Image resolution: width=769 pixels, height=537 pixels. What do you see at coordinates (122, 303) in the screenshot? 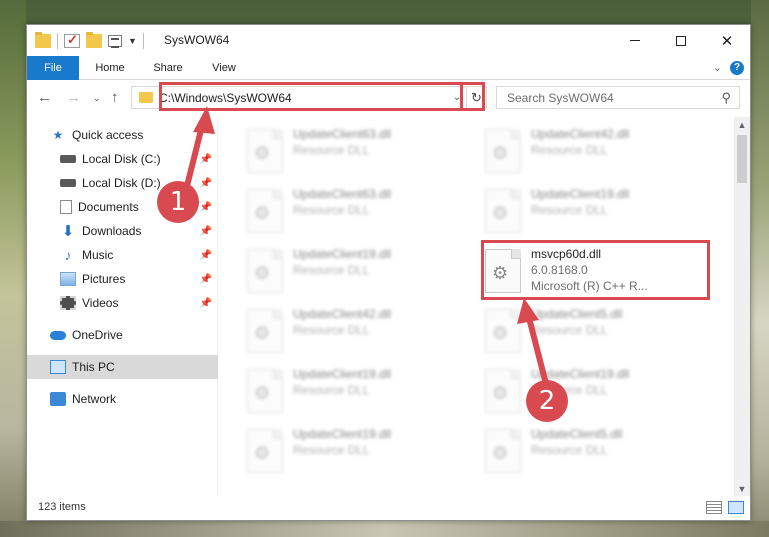
I see `sidebar-item-videos: Videos 📌` at bounding box center [122, 303].